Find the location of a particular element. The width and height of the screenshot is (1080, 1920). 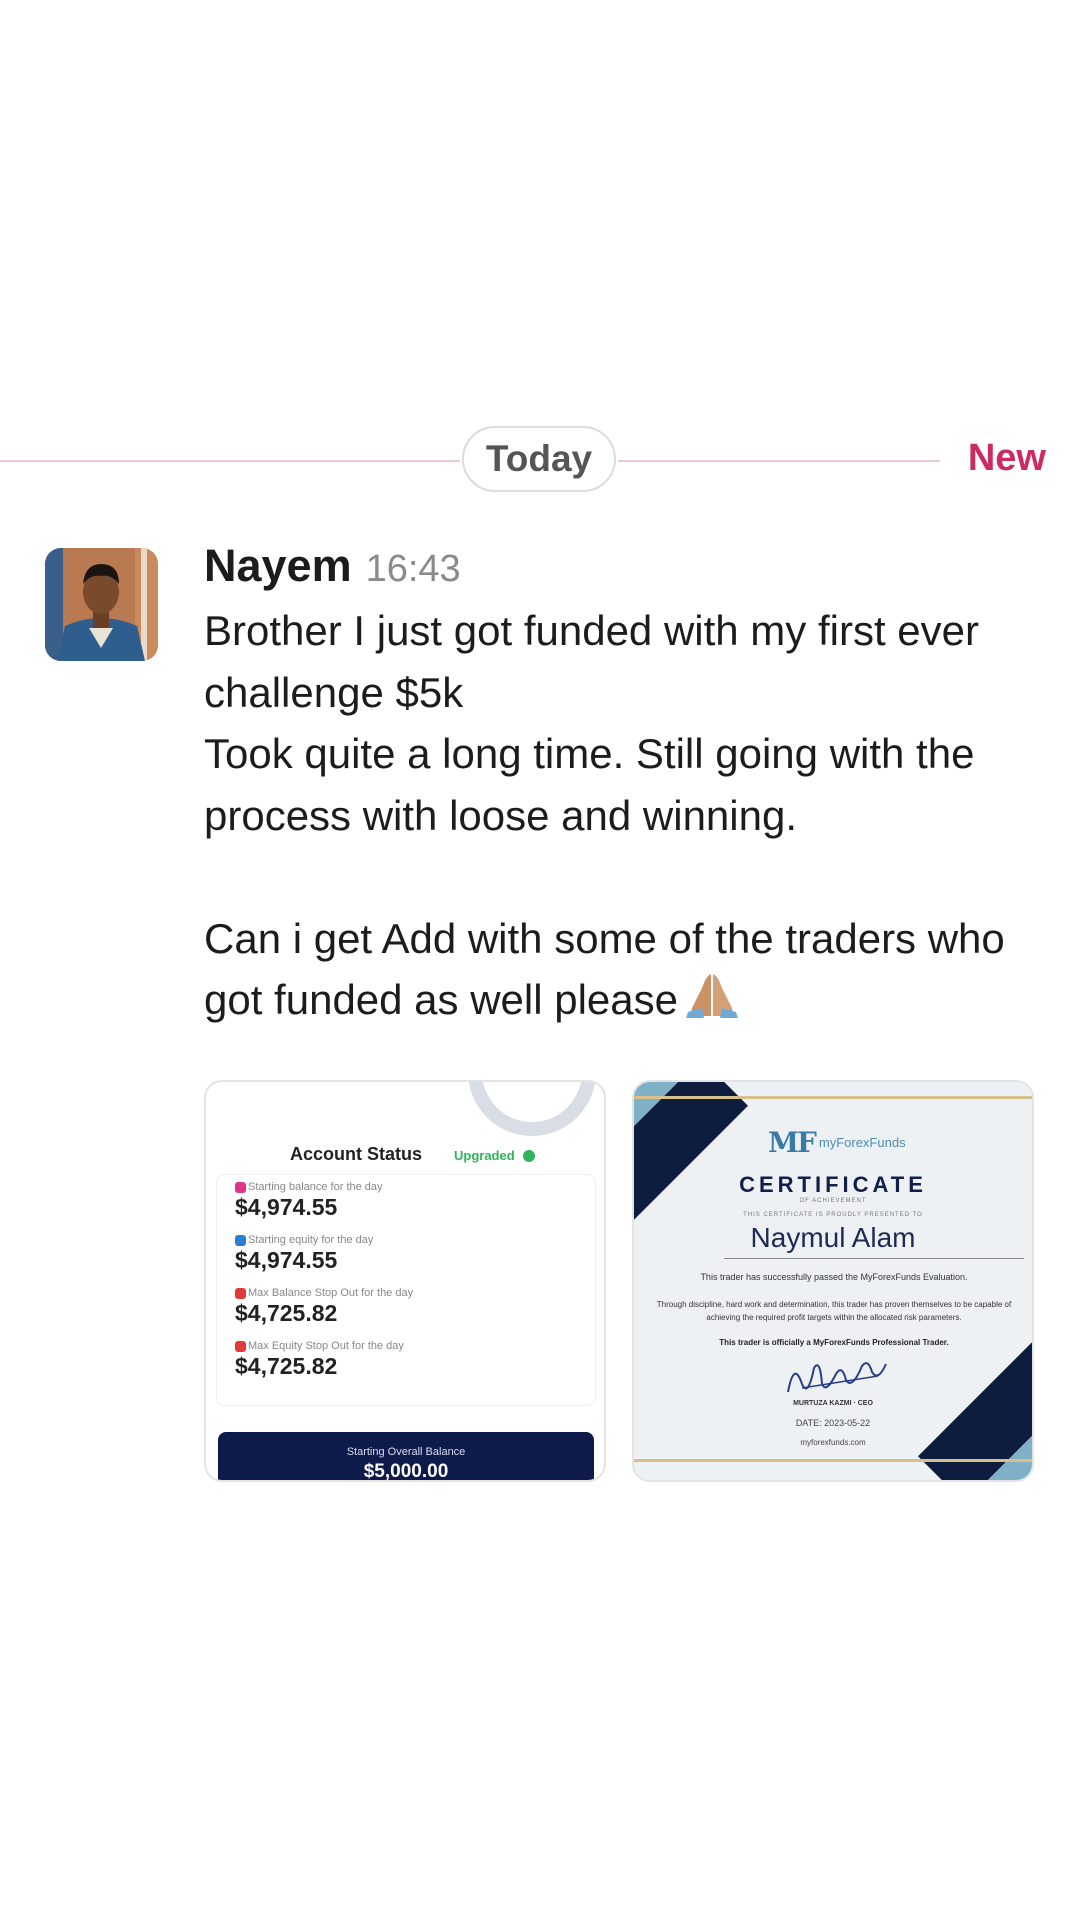

certificate-subtitle: OF ACHIEVEMENT is located at coordinates (833, 1201).